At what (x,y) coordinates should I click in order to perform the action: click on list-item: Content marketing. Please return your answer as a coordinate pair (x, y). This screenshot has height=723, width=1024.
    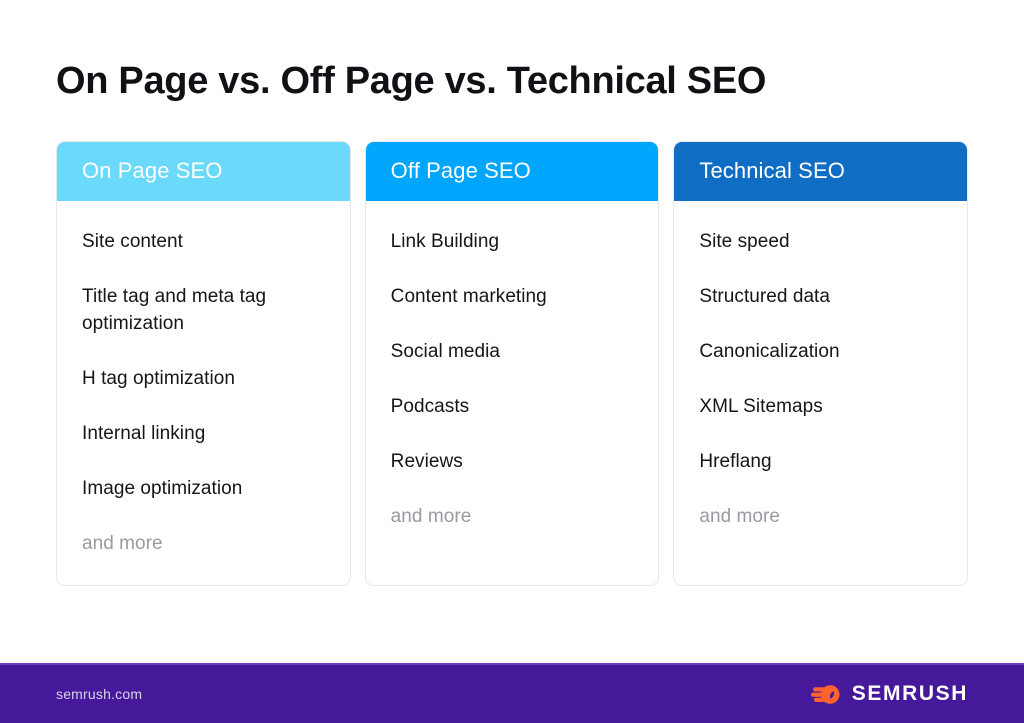
    Looking at the image, I should click on (468, 296).